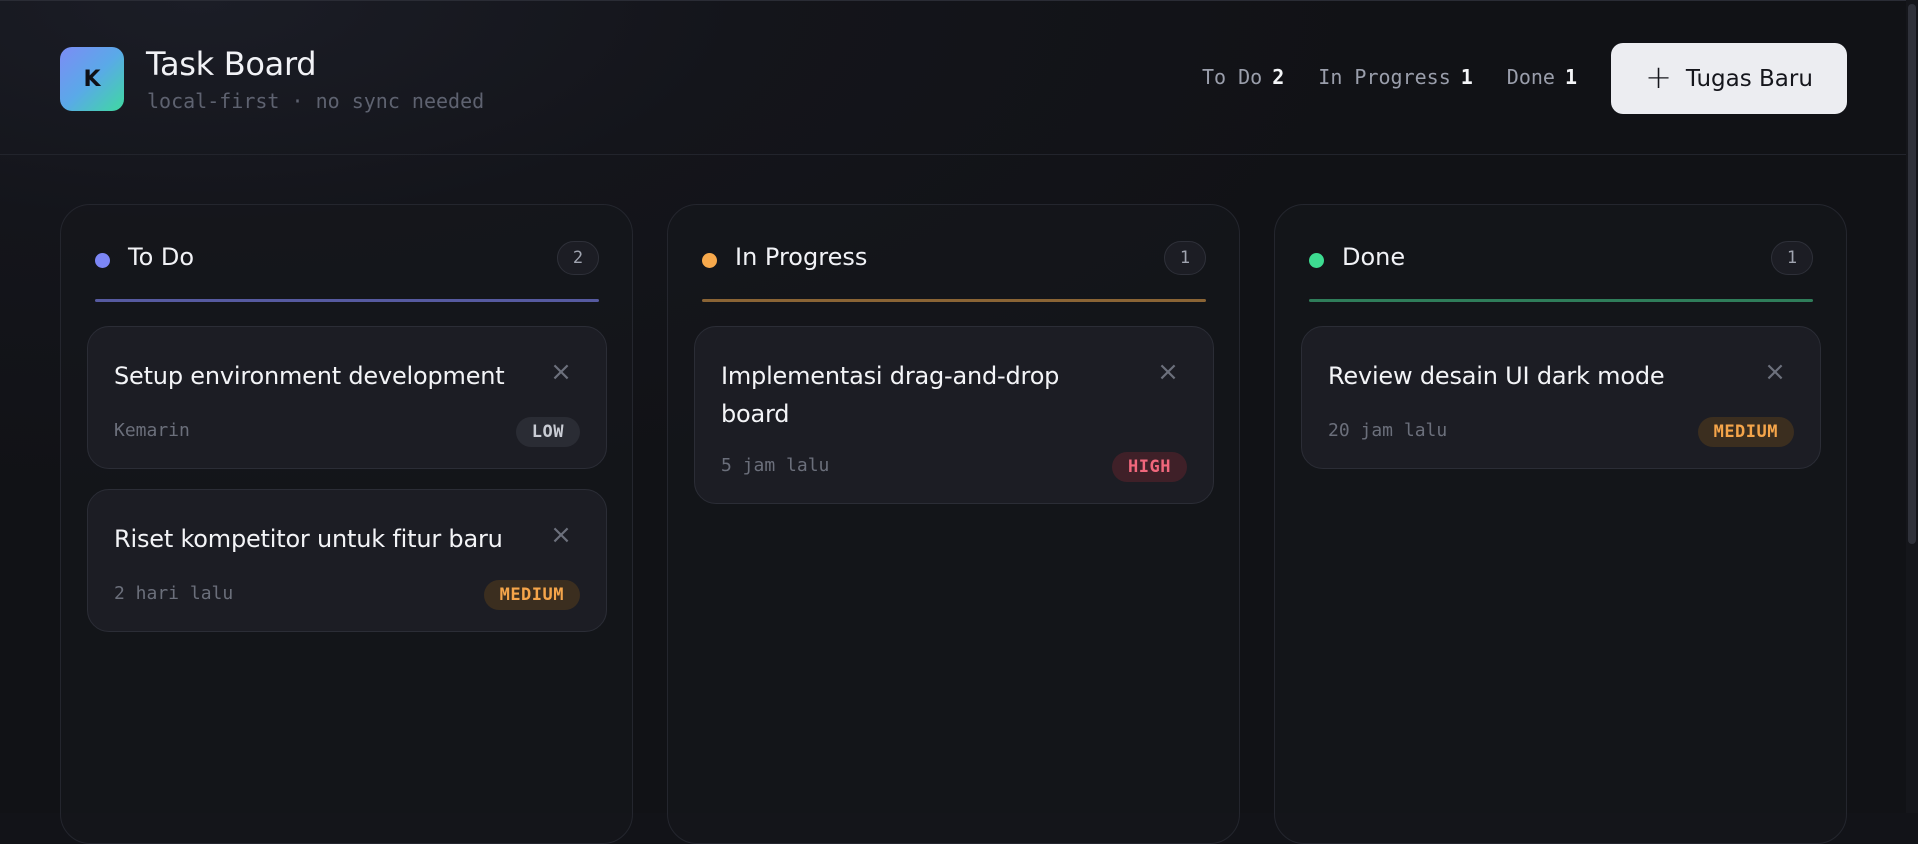 The image size is (1918, 844). Describe the element at coordinates (578, 258) in the screenshot. I see `column-count-badge: 2` at that location.